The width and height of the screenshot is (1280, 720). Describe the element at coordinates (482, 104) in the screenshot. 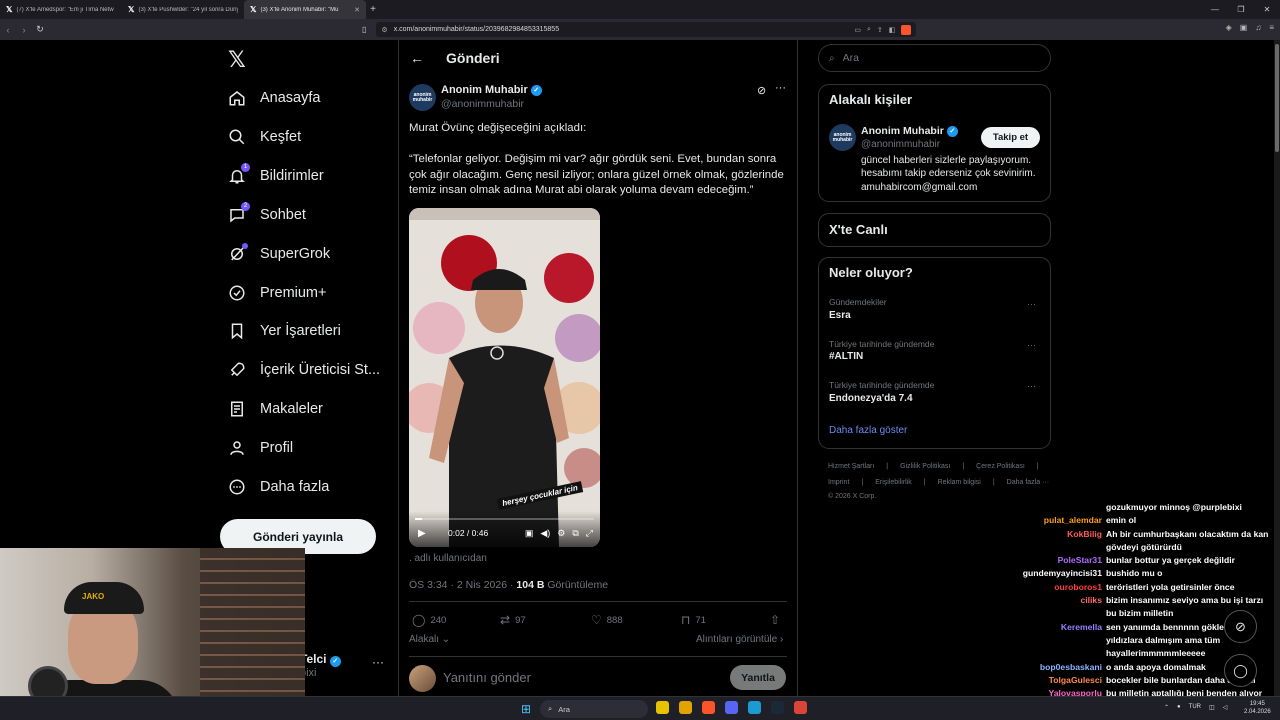

I see `author-handle: @anonimmuhabir` at that location.